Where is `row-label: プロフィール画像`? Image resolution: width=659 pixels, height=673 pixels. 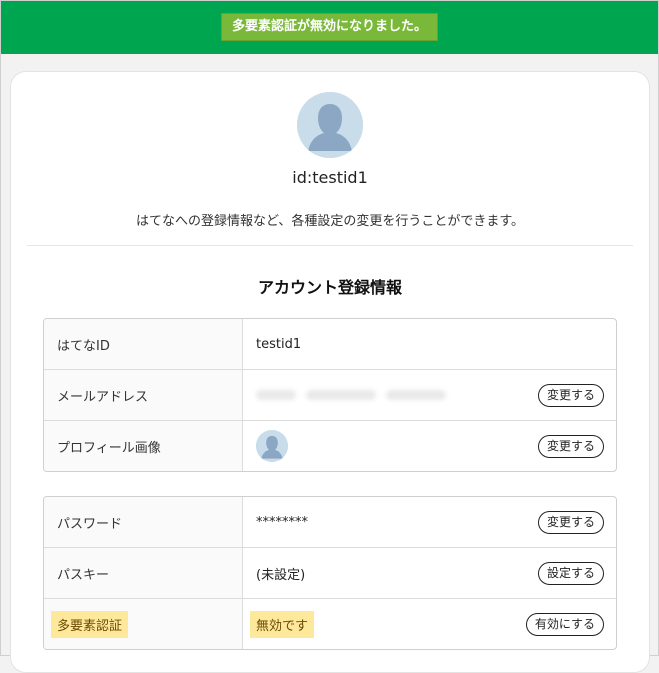
row-label: プロフィール画像 is located at coordinates (143, 446).